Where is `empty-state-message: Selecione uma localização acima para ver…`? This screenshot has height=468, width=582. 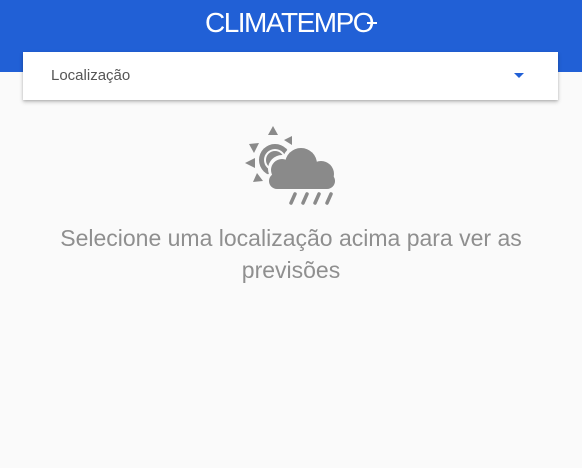
empty-state-message: Selecione uma localização acima para ver… is located at coordinates (291, 254).